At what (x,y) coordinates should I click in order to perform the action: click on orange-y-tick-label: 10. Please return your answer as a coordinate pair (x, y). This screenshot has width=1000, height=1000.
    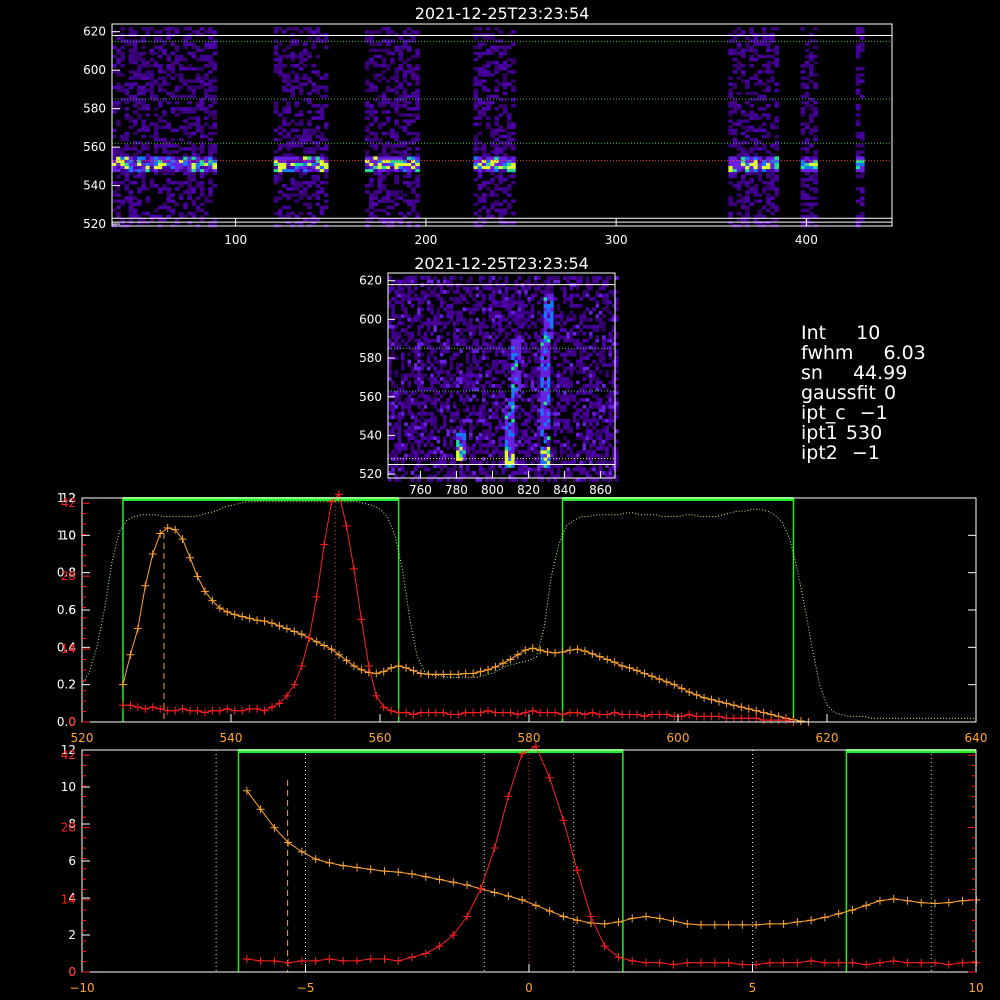
    Looking at the image, I should click on (68, 535).